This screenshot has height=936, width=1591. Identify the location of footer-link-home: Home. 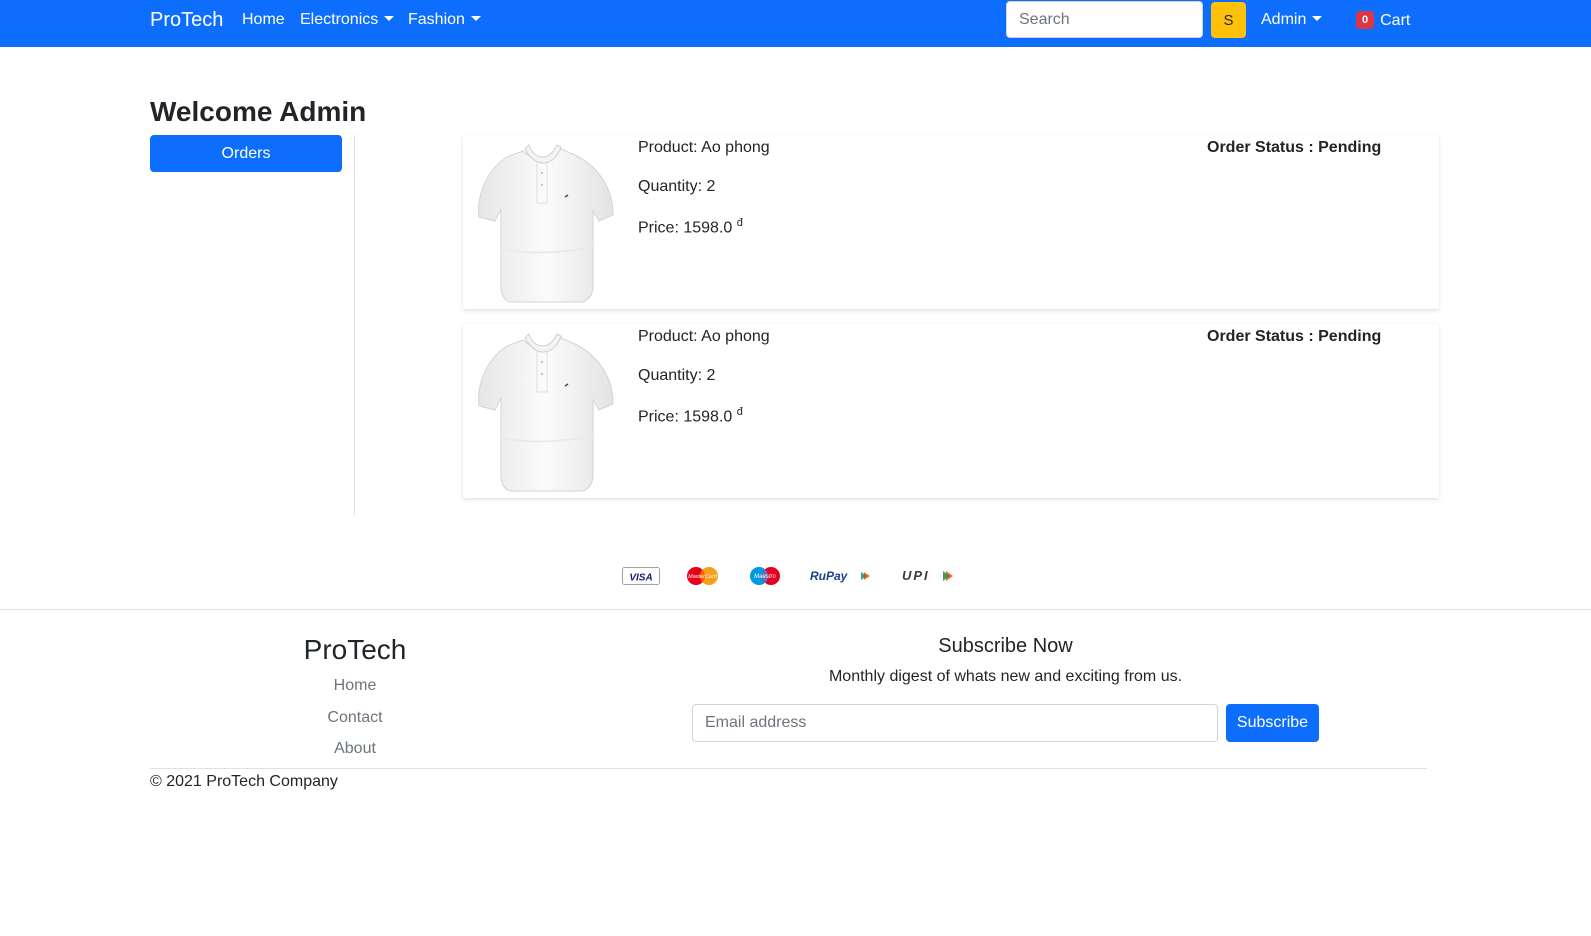
(355, 686).